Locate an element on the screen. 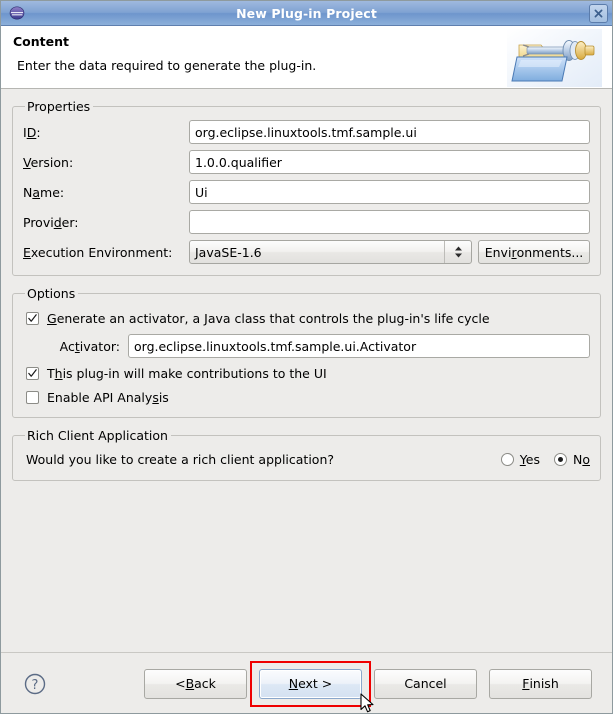 This screenshot has height=714, width=613. eclipse-logo-icon is located at coordinates (17, 13).